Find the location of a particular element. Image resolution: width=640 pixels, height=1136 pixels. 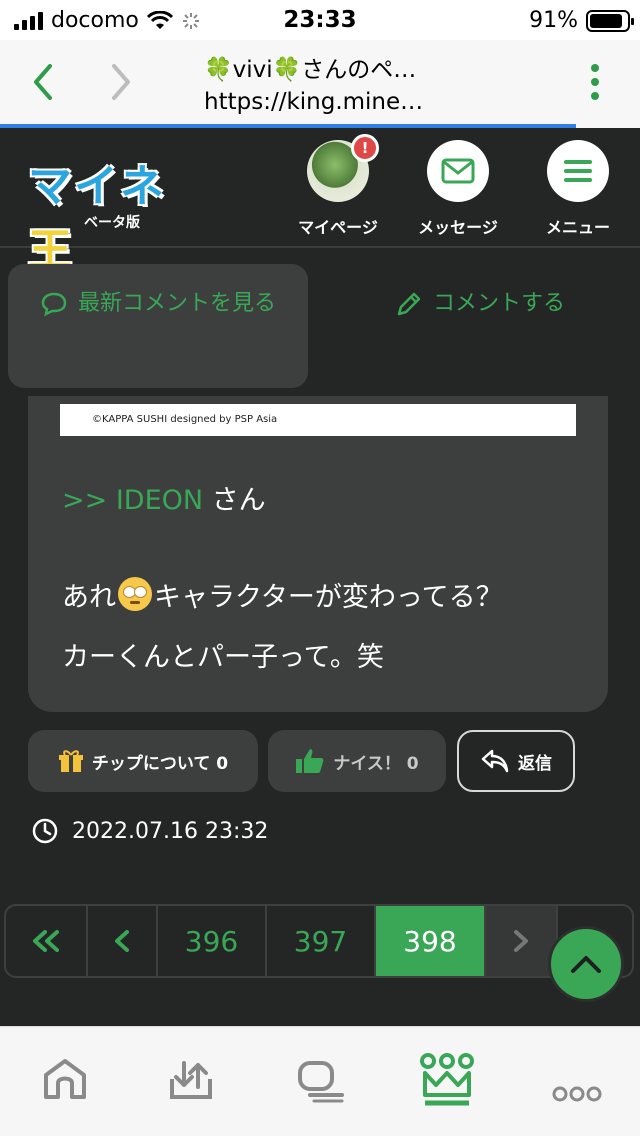

notification-badge: ! is located at coordinates (365, 148).